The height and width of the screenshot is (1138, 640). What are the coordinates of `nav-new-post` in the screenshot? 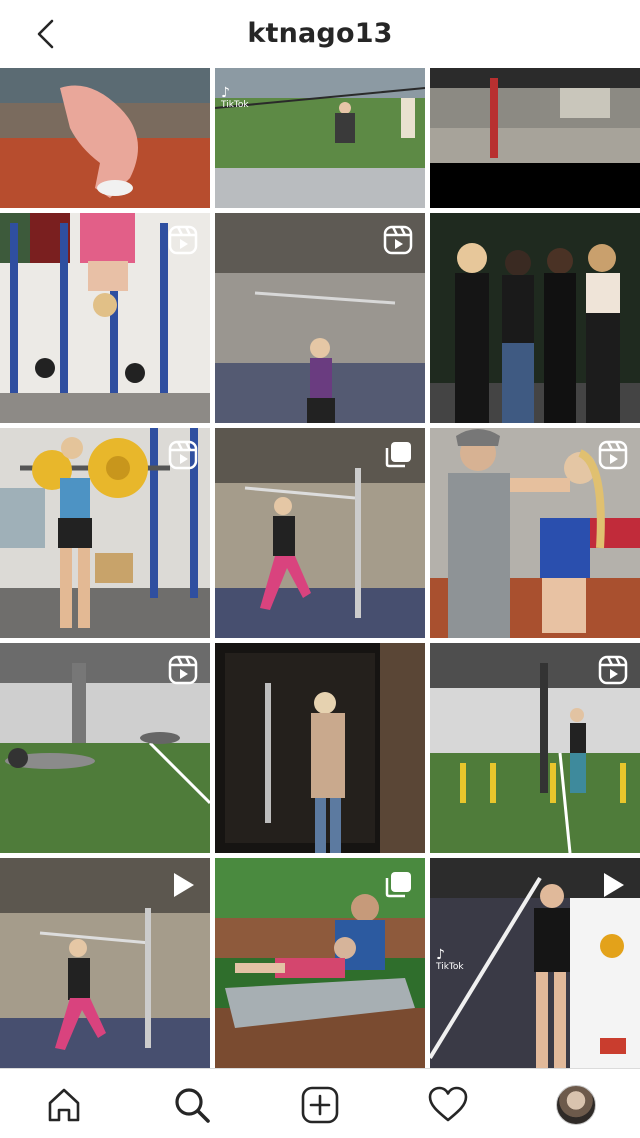 It's located at (320, 1105).